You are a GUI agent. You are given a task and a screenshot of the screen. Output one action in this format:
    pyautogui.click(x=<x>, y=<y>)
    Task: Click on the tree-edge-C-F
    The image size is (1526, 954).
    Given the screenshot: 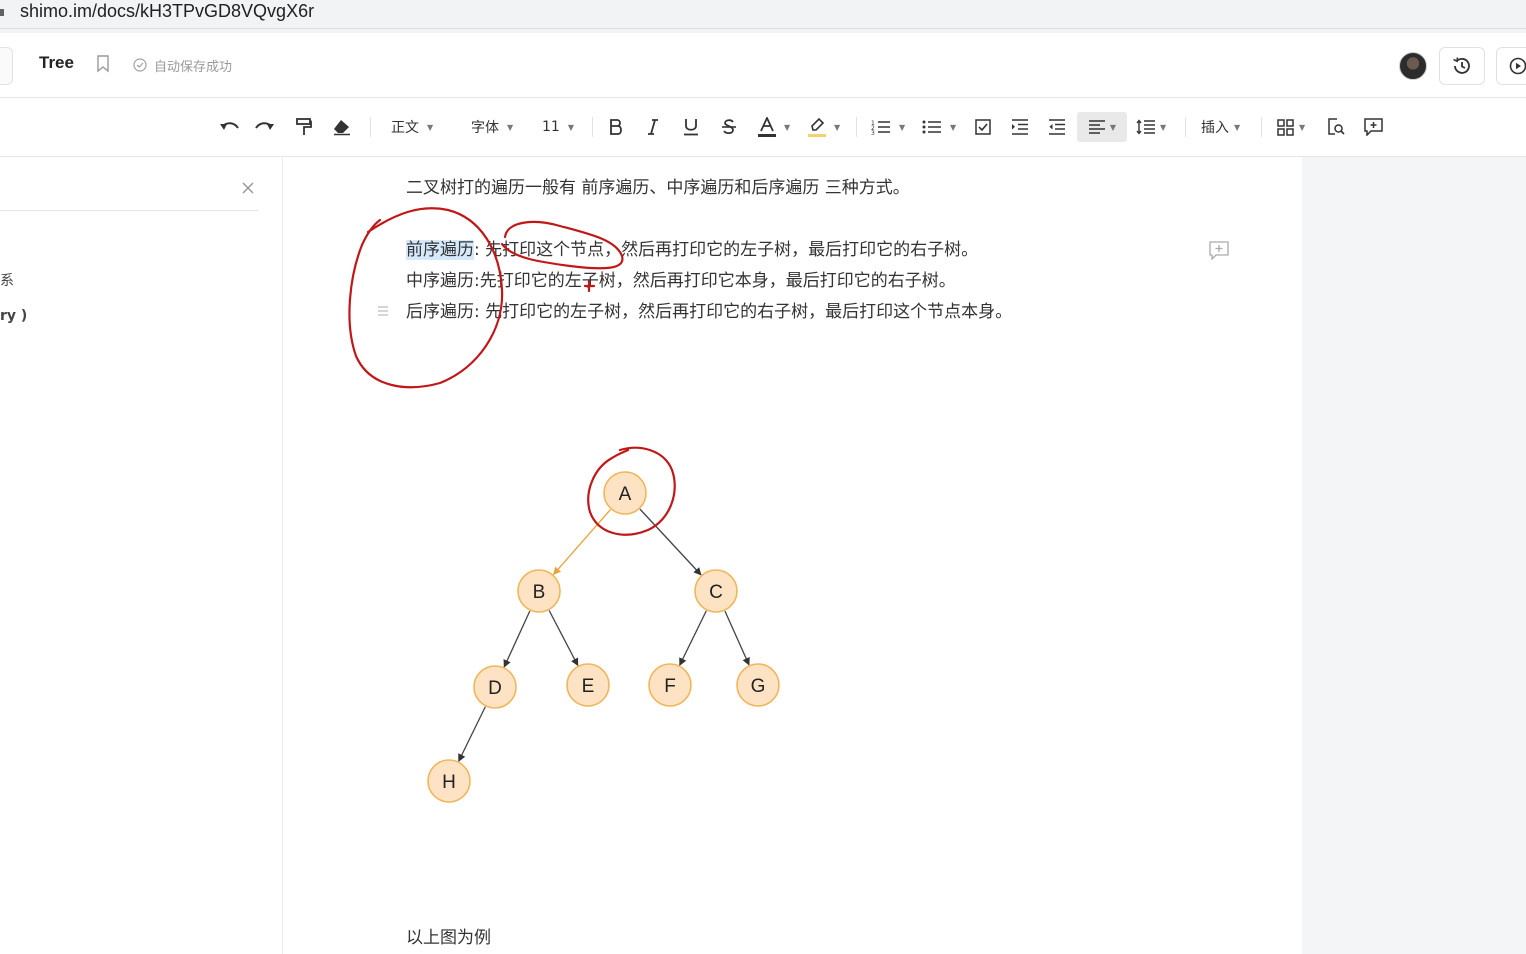 What is the action you would take?
    pyautogui.click(x=693, y=638)
    